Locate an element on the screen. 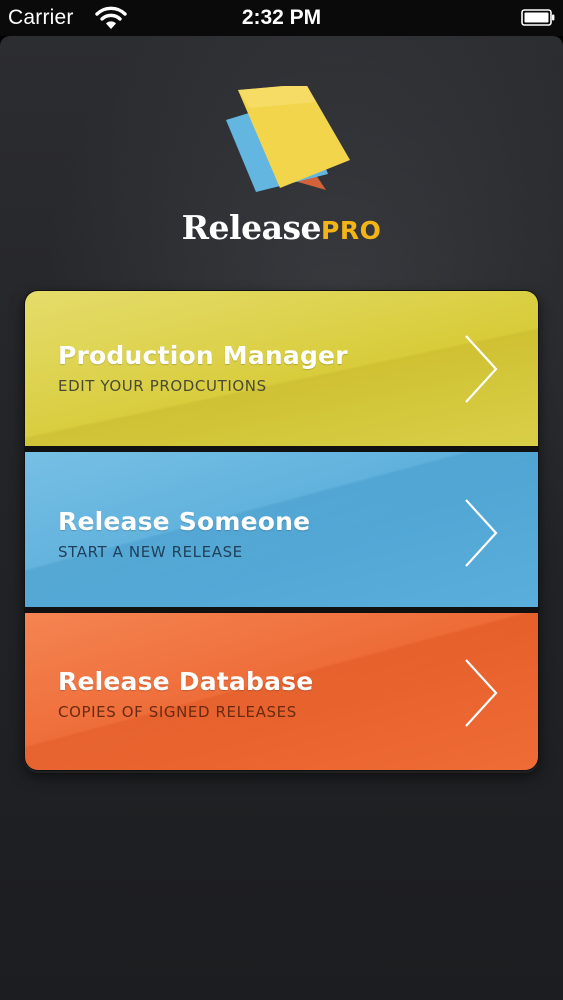 The width and height of the screenshot is (563, 1000). status-time: 2:32 PM is located at coordinates (281, 17).